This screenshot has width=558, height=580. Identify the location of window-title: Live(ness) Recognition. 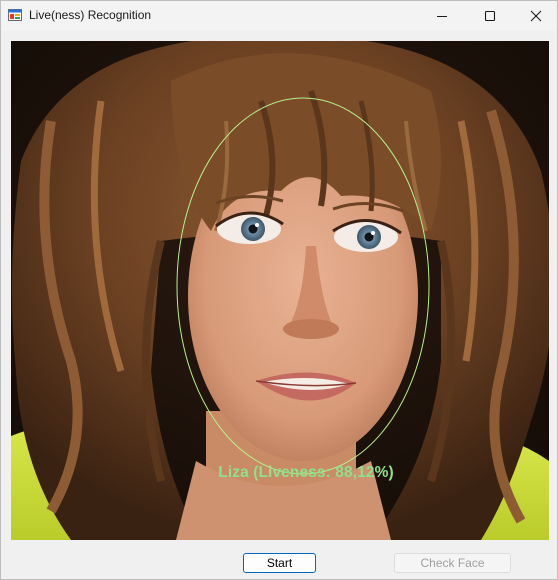
(90, 15).